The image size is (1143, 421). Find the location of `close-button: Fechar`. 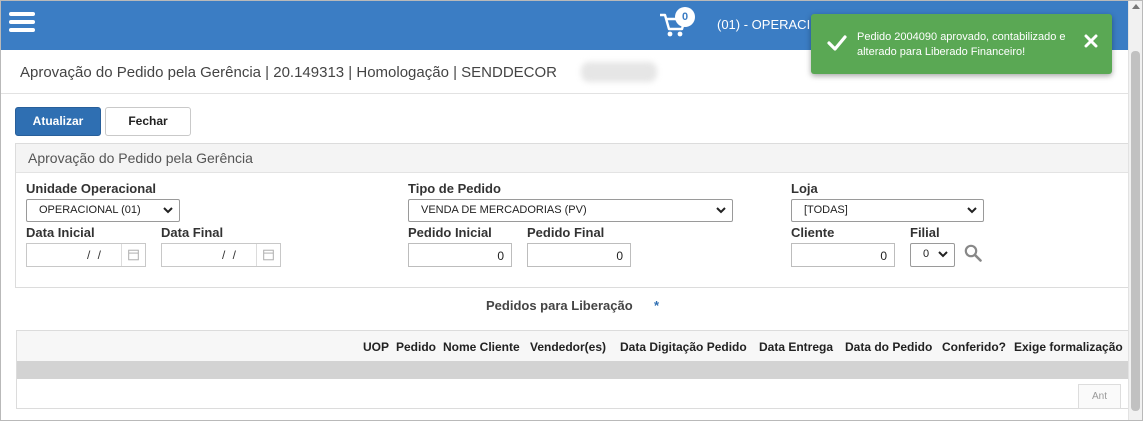

close-button: Fechar is located at coordinates (148, 121).